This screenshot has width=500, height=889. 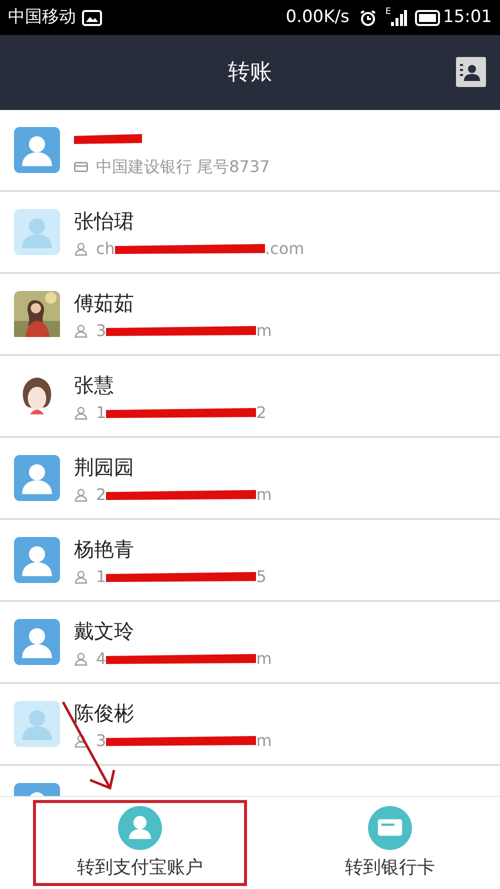 I want to click on transfer-button: 转到银行卡, so click(x=390, y=843).